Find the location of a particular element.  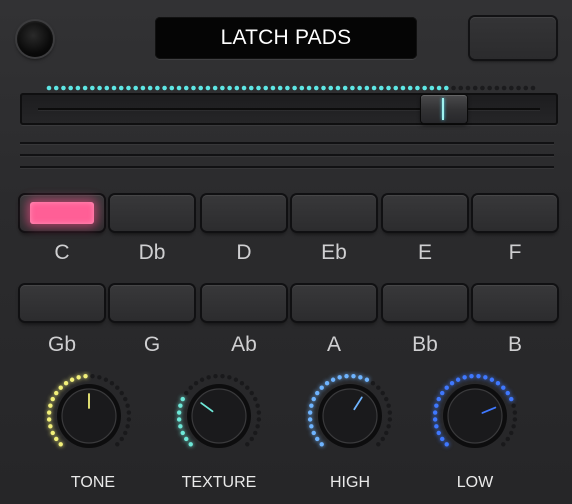

pad-note-label: Gb is located at coordinates (61, 344).